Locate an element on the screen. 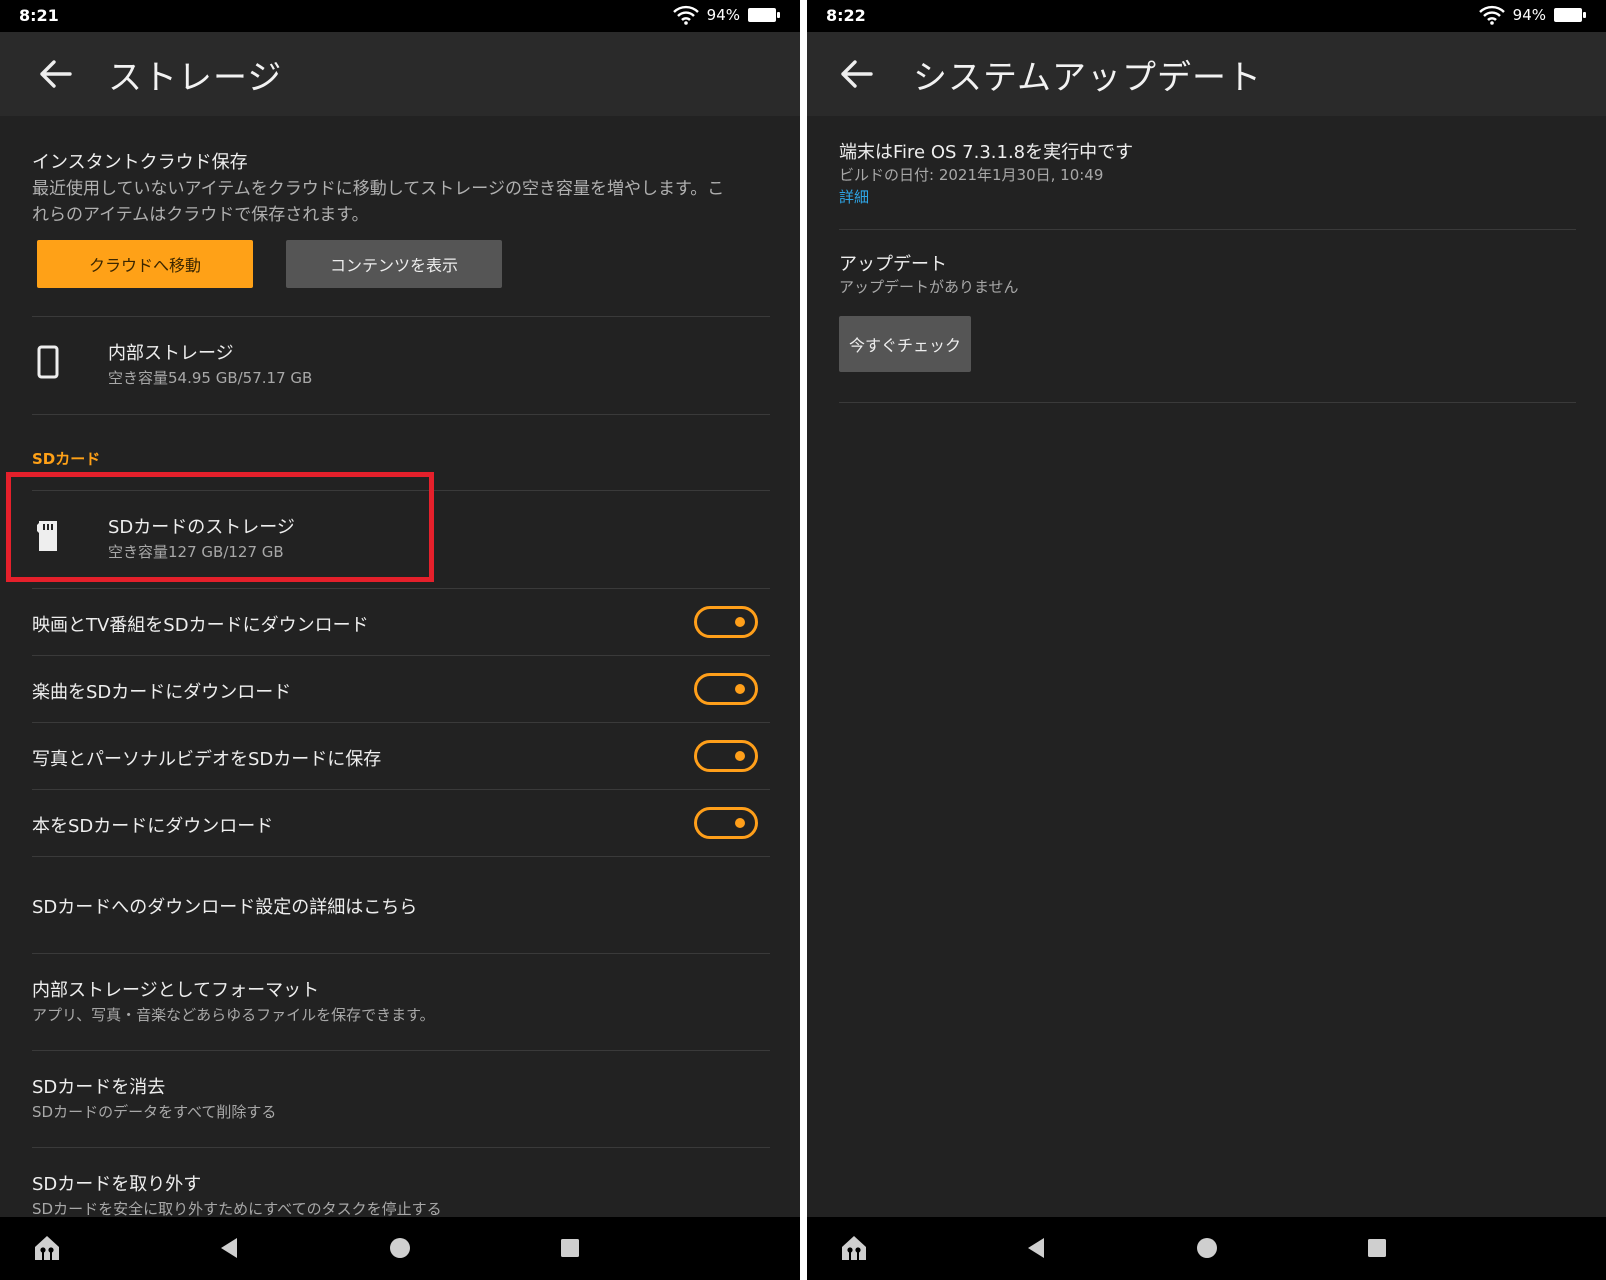 This screenshot has height=1280, width=1606. internal-storage-title: 内部ストレージ is located at coordinates (171, 353).